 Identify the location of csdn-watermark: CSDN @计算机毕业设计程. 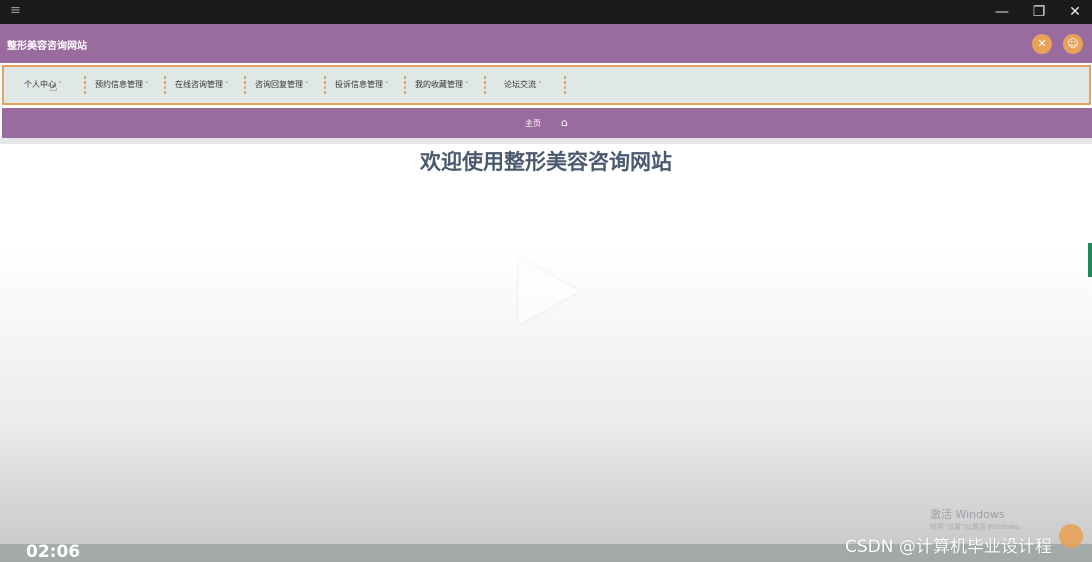
(948, 547).